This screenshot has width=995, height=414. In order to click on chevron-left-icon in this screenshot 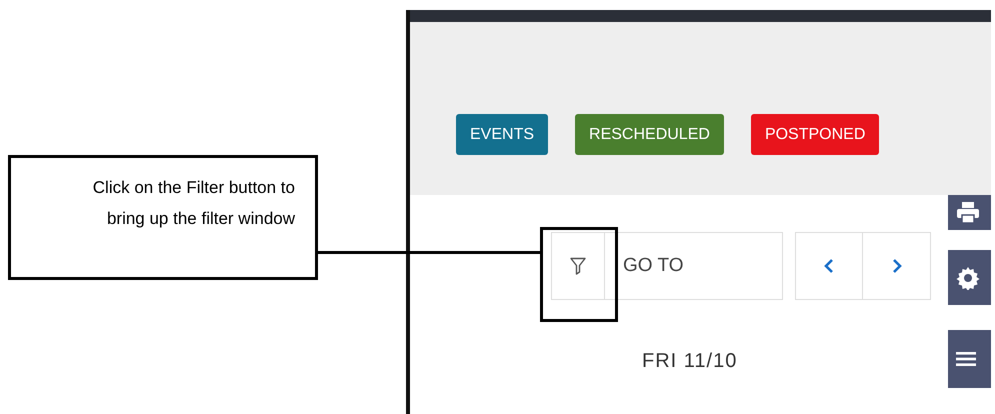, I will do `click(829, 266)`.